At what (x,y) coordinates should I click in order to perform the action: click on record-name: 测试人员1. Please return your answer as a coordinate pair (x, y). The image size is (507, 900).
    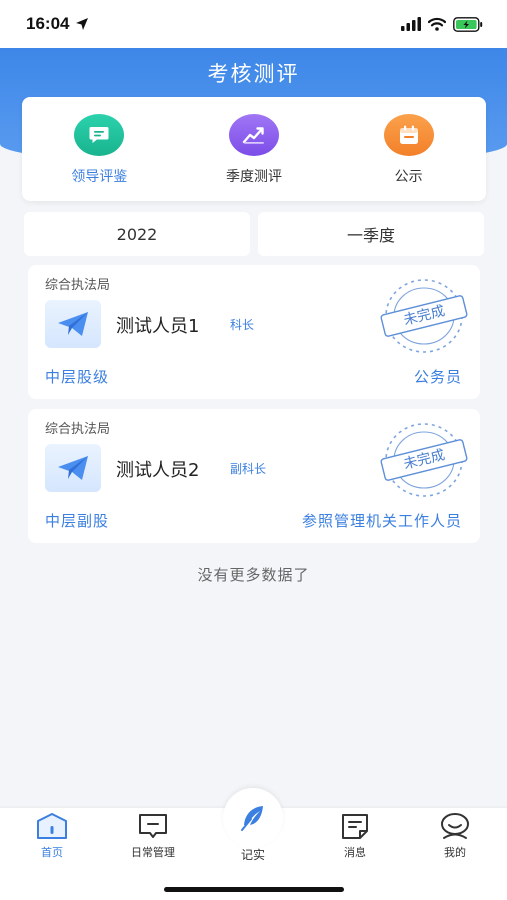
    Looking at the image, I should click on (158, 326).